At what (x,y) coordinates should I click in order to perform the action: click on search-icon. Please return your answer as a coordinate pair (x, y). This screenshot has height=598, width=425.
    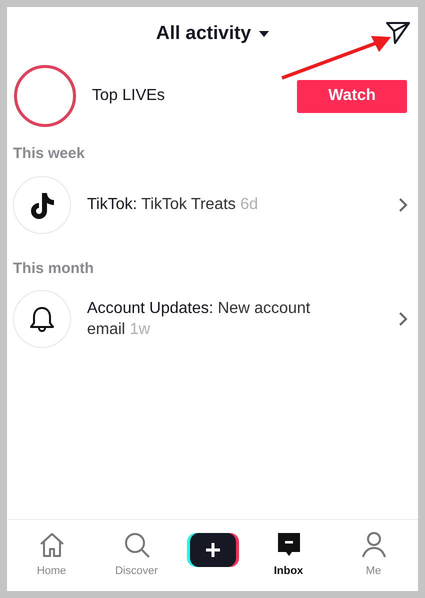
    Looking at the image, I should click on (136, 545).